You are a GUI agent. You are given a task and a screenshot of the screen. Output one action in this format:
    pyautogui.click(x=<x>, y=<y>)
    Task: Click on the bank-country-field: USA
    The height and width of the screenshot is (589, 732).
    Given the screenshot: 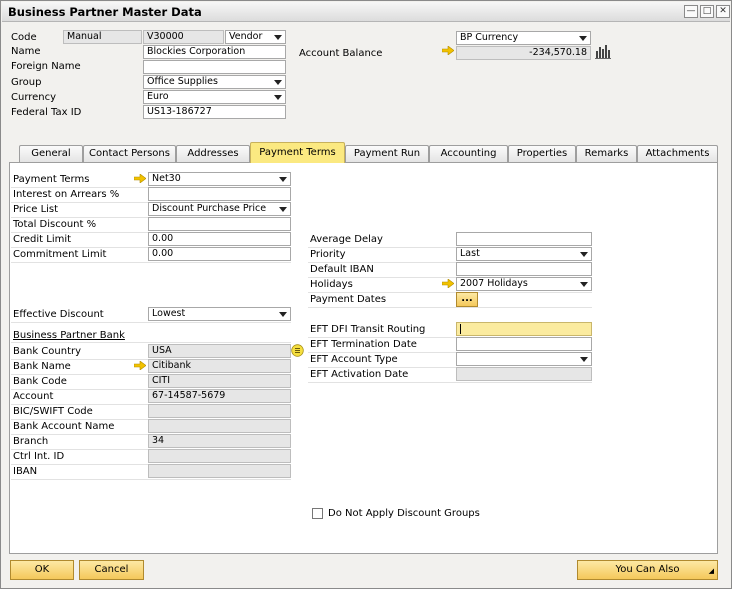 What is the action you would take?
    pyautogui.click(x=219, y=351)
    